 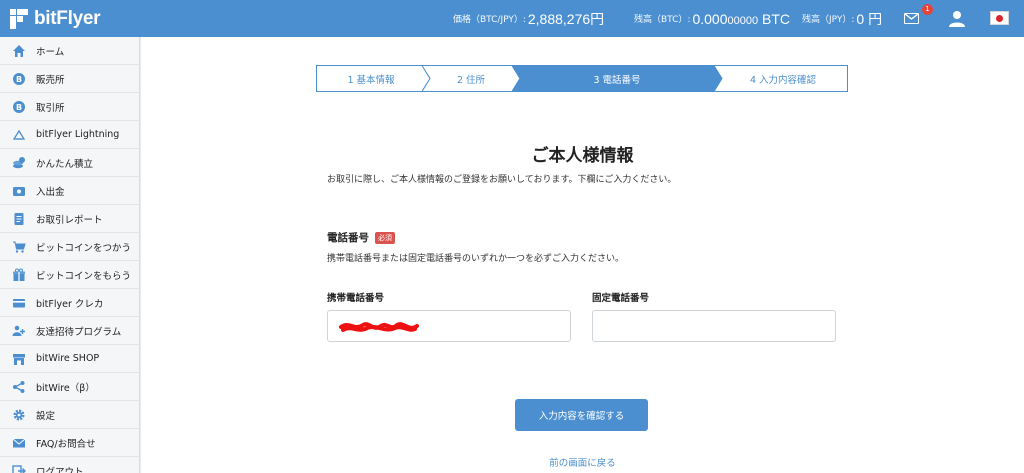 What do you see at coordinates (581, 415) in the screenshot?
I see `confirm-input-button: 入力内容を確認する` at bounding box center [581, 415].